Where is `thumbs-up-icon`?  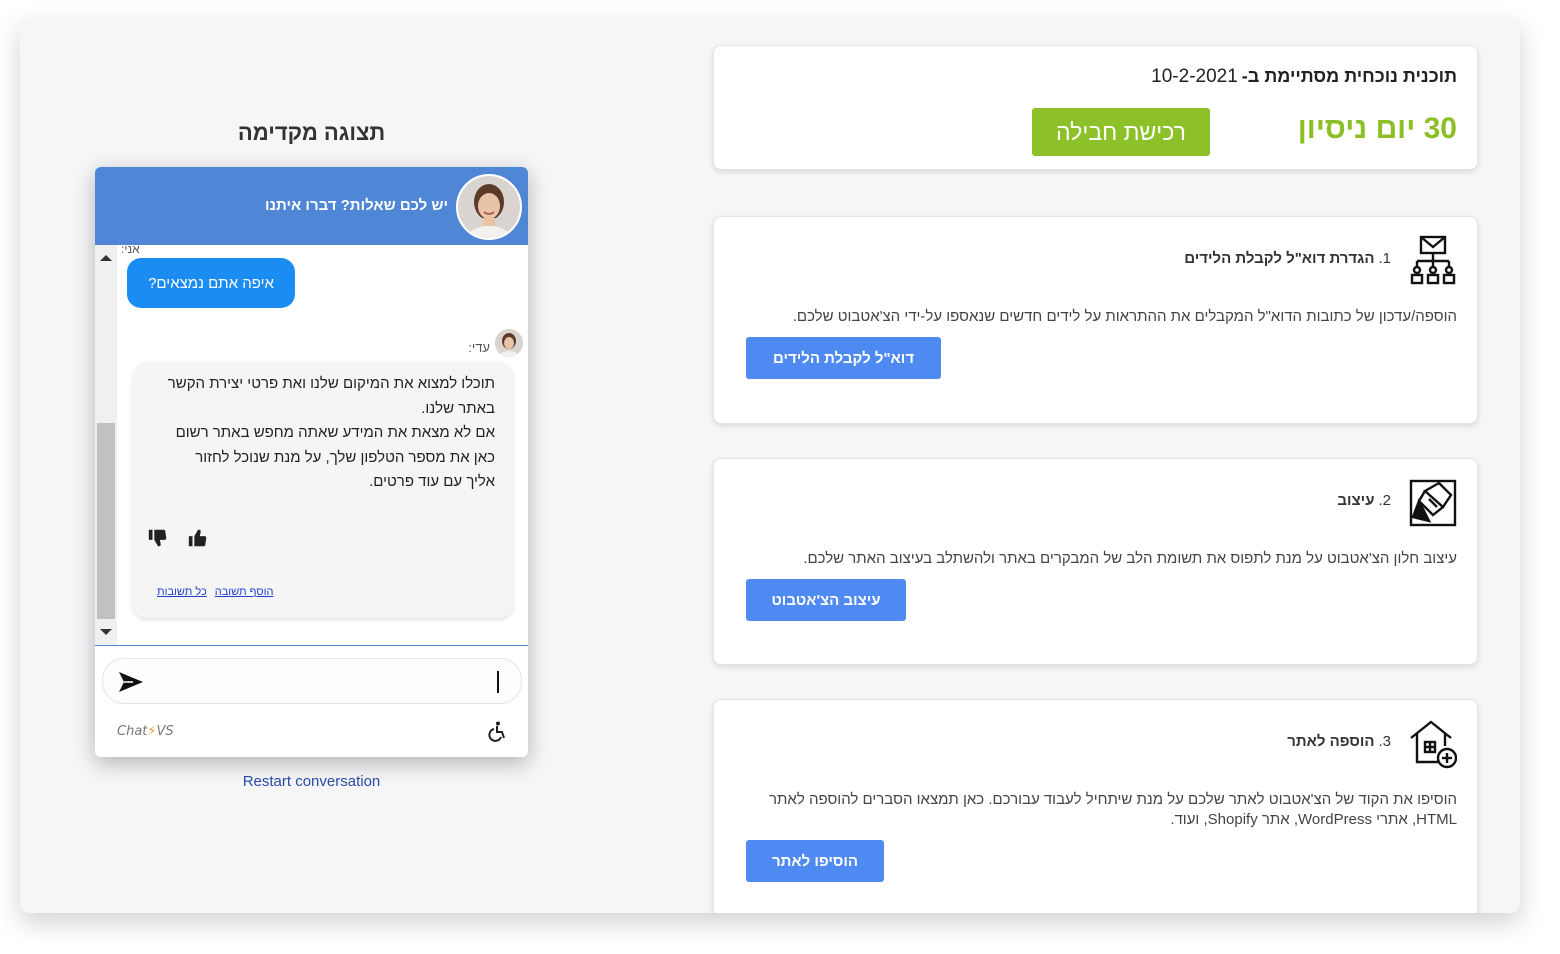 thumbs-up-icon is located at coordinates (198, 538).